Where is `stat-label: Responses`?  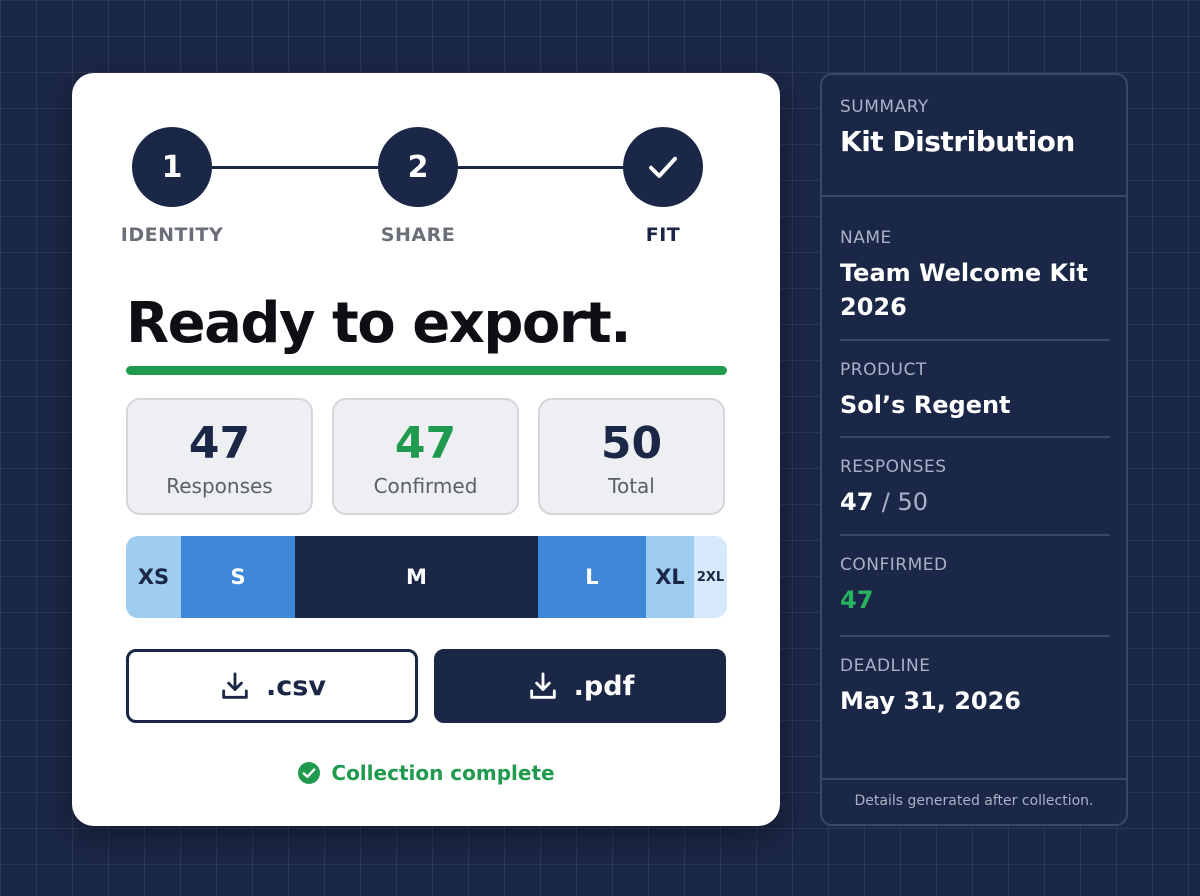 stat-label: Responses is located at coordinates (219, 486).